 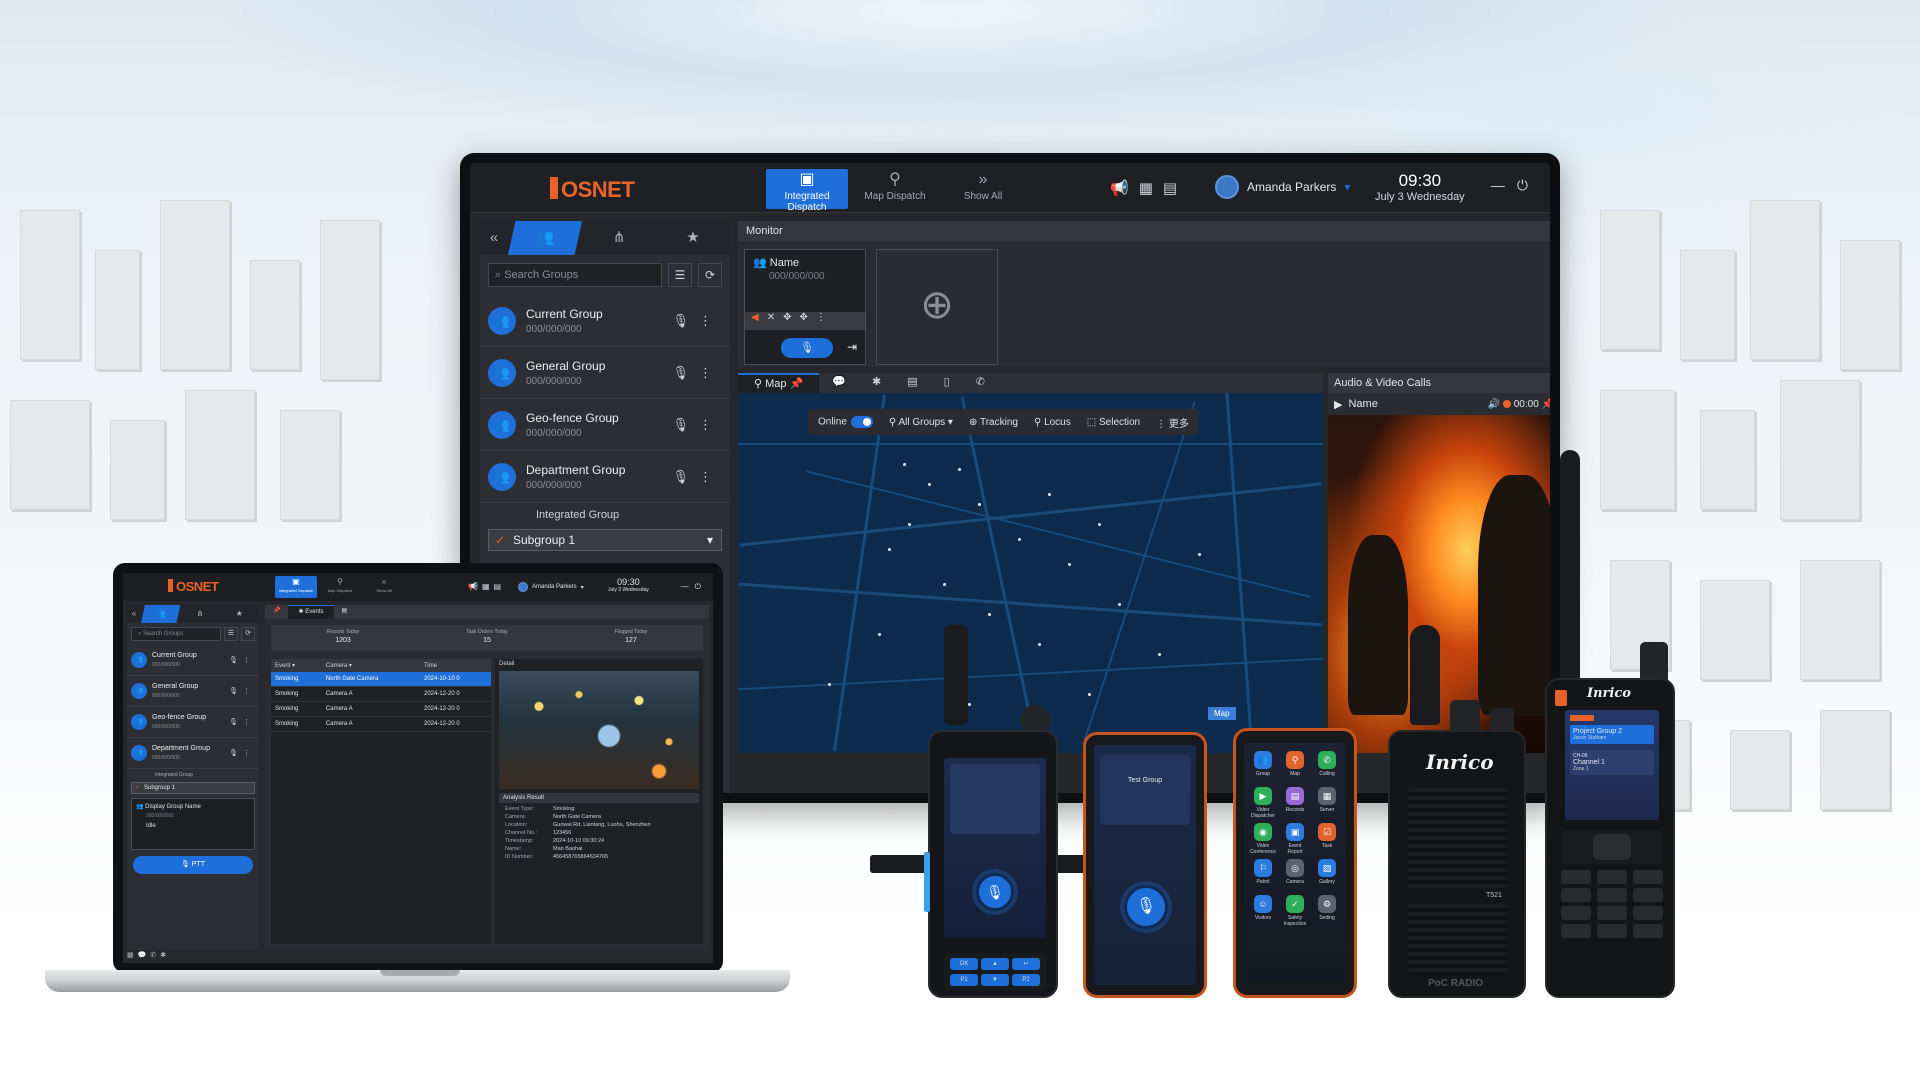 What do you see at coordinates (1222, 713) in the screenshot?
I see `map-type-label: Map` at bounding box center [1222, 713].